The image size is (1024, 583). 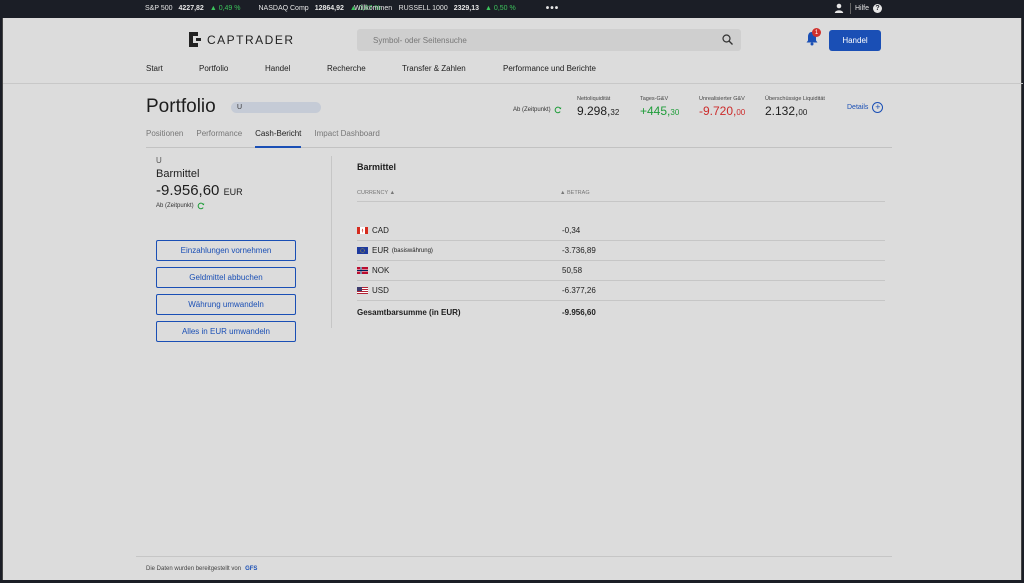 I want to click on table-row: CAD -0,34, so click(x=621, y=231).